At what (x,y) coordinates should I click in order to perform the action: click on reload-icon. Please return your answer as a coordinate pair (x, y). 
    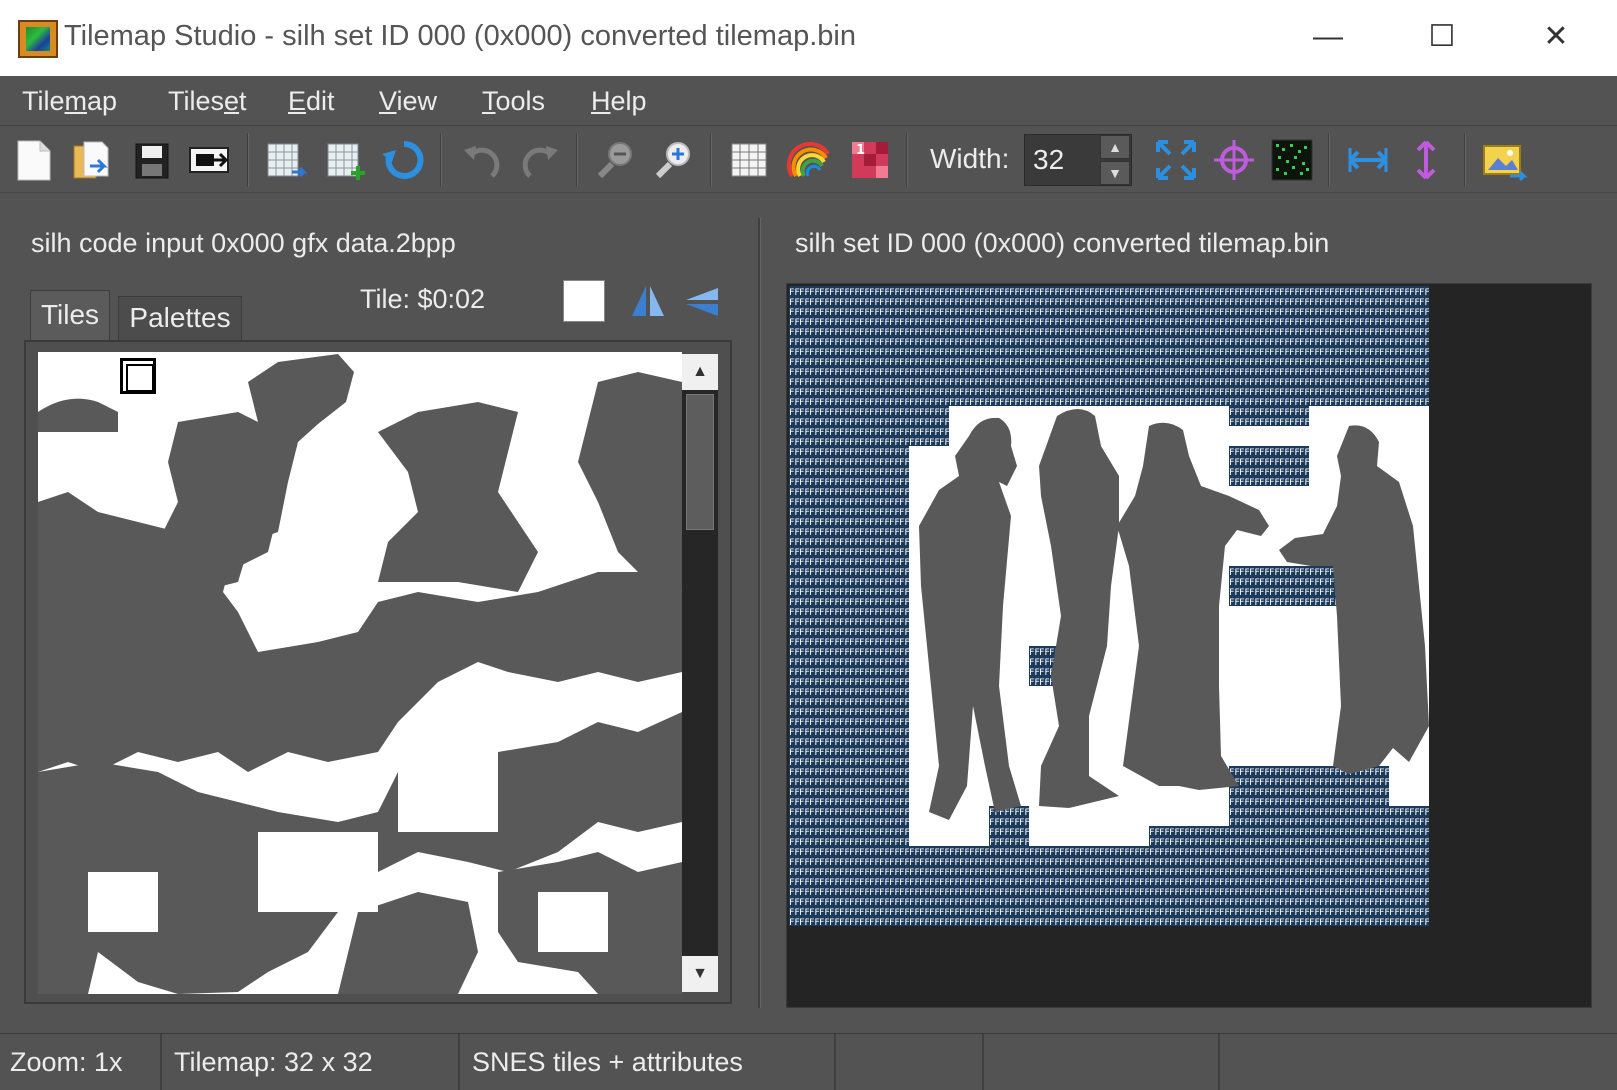
    Looking at the image, I should click on (404, 160).